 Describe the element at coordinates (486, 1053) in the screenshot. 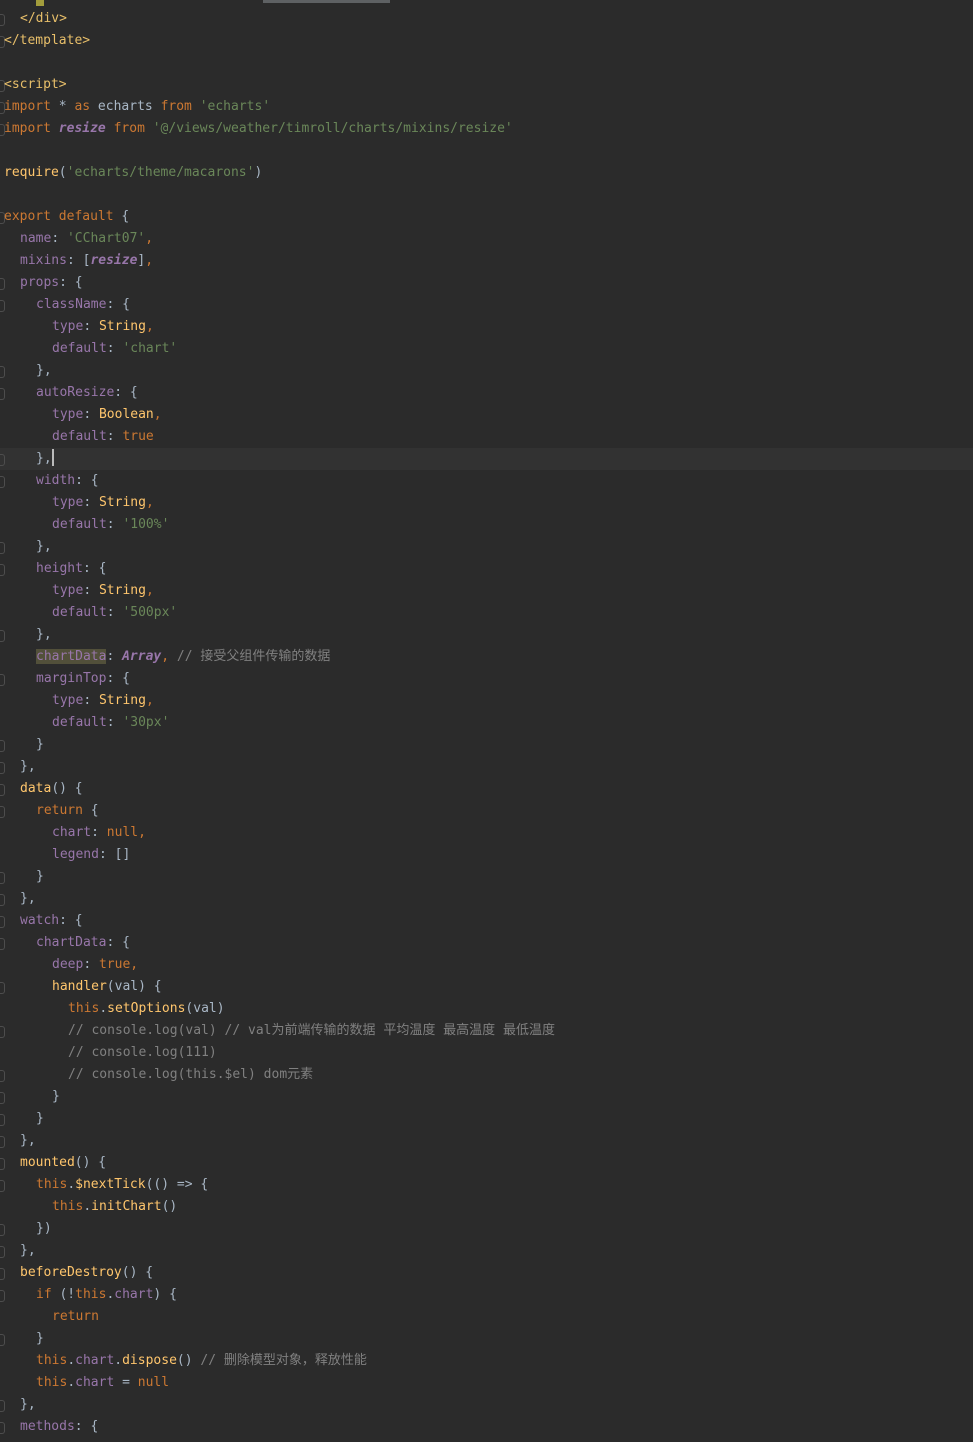

I see `code-line: // console.log(111)` at that location.